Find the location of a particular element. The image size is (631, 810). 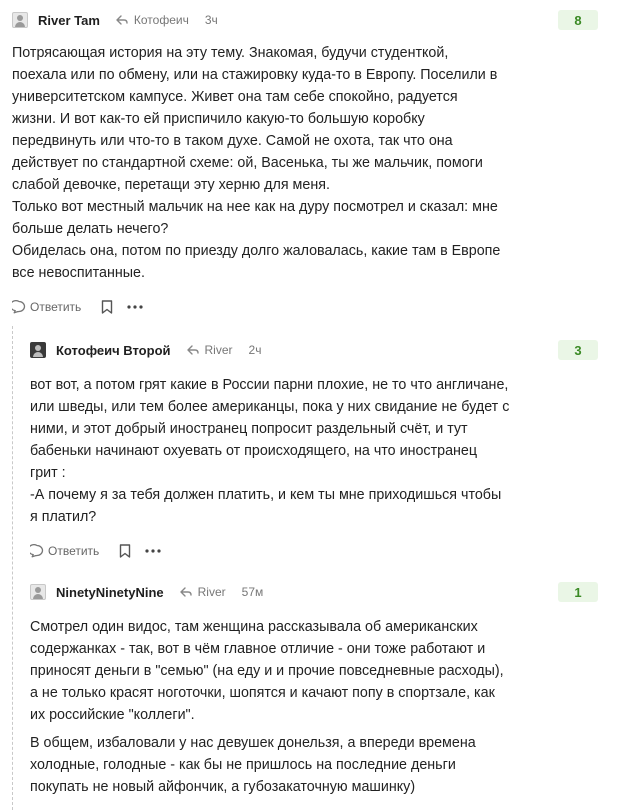

thread-line is located at coordinates (12, 568).